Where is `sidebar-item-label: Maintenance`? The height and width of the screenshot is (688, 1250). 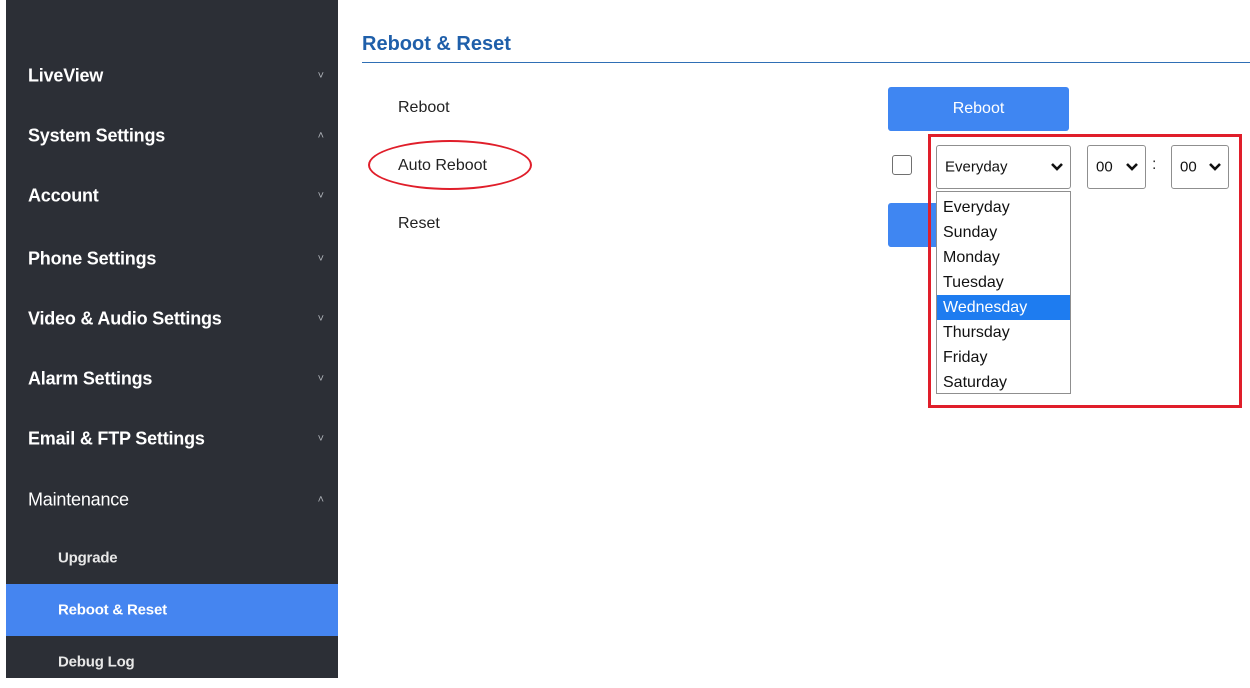
sidebar-item-label: Maintenance is located at coordinates (78, 499).